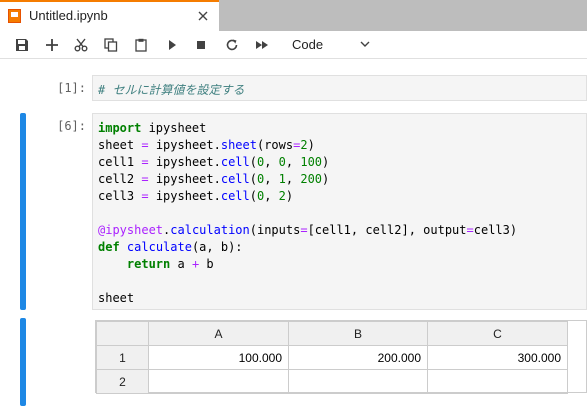  Describe the element at coordinates (152, 128) in the screenshot. I see `code-line: import ipysheet` at that location.